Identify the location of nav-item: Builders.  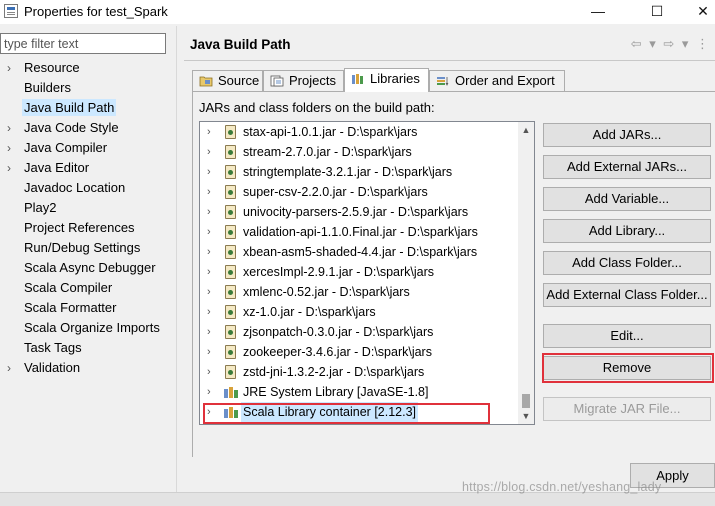
(88, 88).